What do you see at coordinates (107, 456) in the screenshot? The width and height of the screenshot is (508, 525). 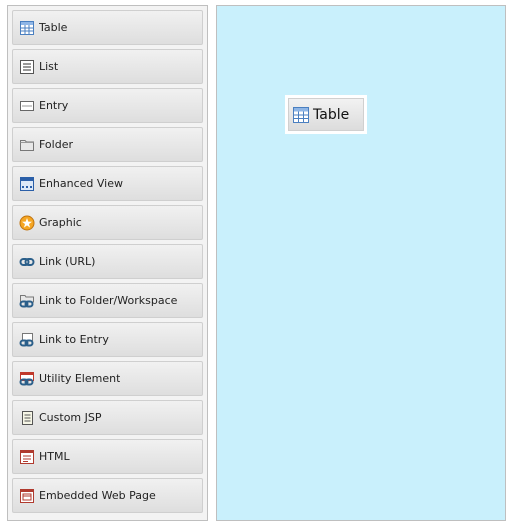 I see `palette-item-html: HTML` at bounding box center [107, 456].